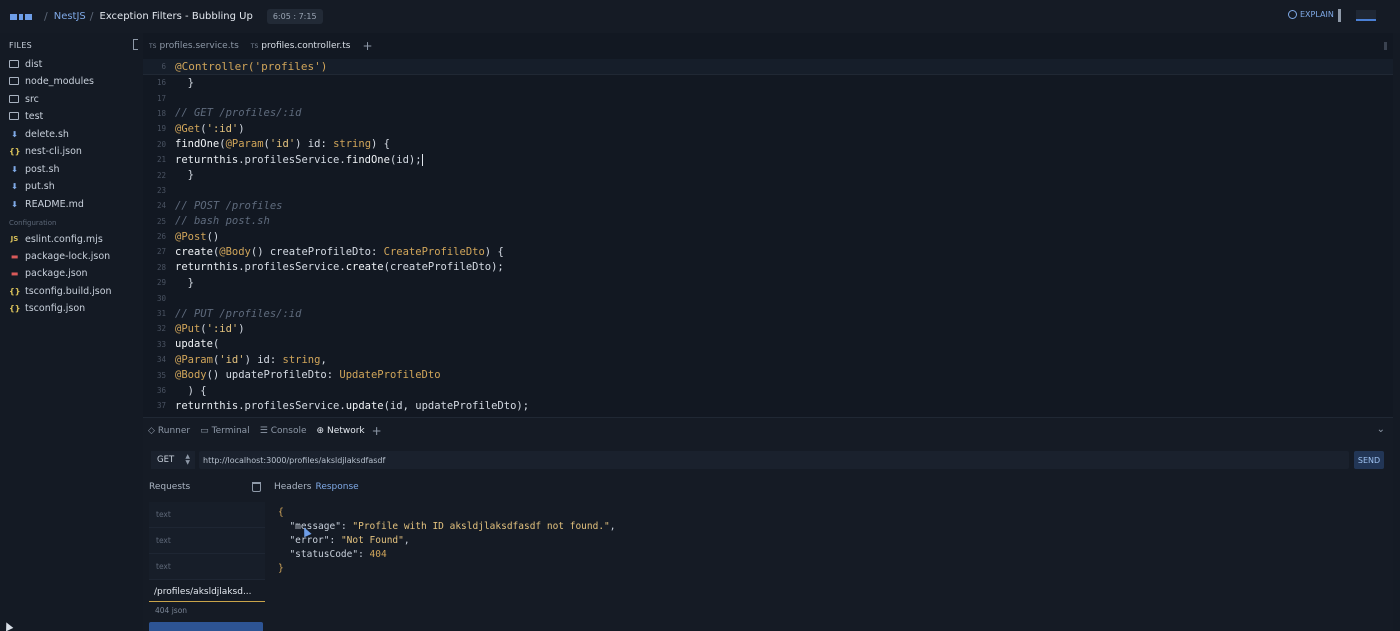 The height and width of the screenshot is (631, 1400). Describe the element at coordinates (199, 46) in the screenshot. I see `tab-label: profiles.service.ts` at that location.